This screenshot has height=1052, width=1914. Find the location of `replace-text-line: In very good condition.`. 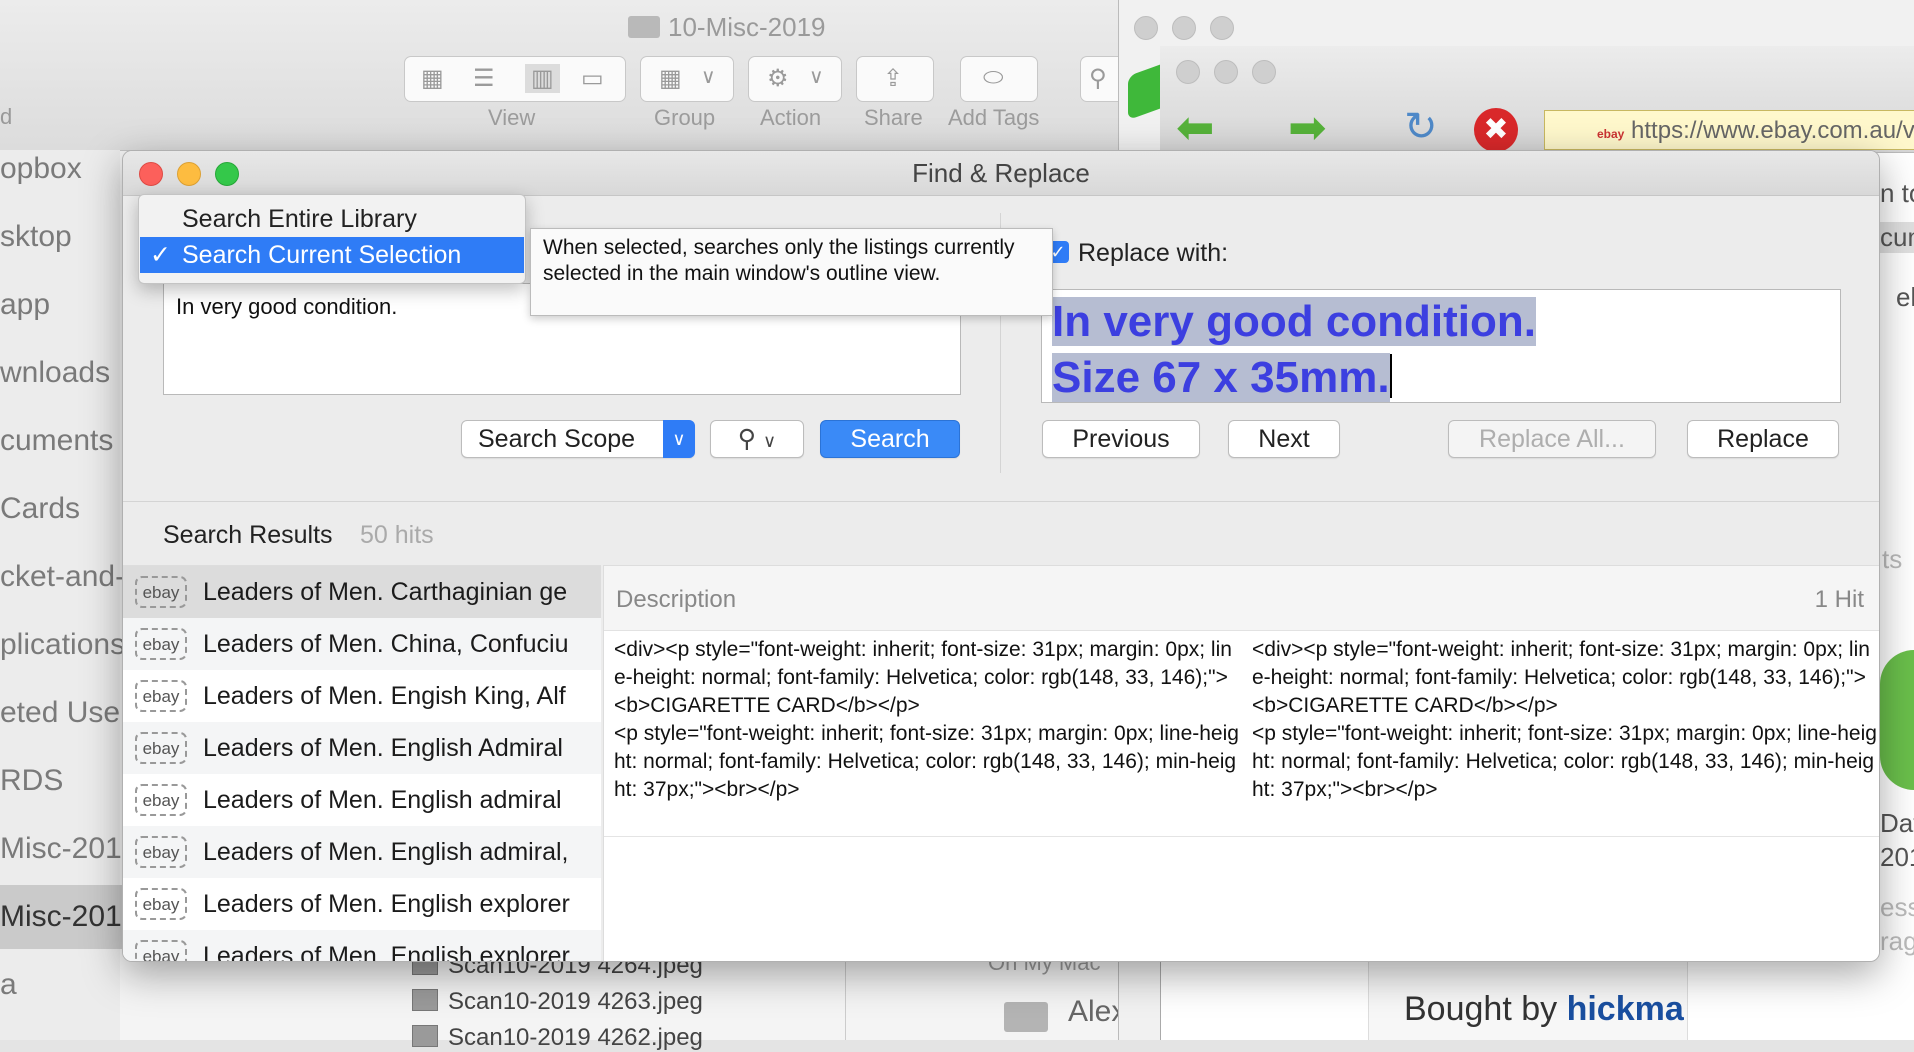

replace-text-line: In very good condition. is located at coordinates (1294, 321).